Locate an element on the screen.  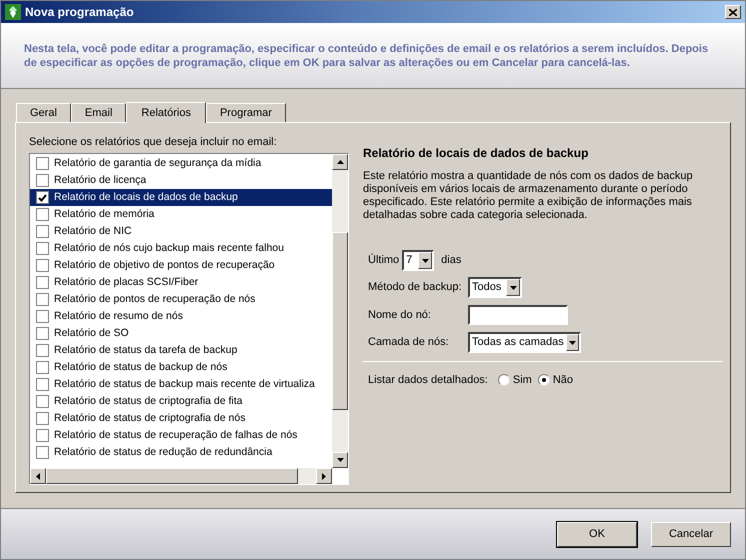
close-button is located at coordinates (733, 12).